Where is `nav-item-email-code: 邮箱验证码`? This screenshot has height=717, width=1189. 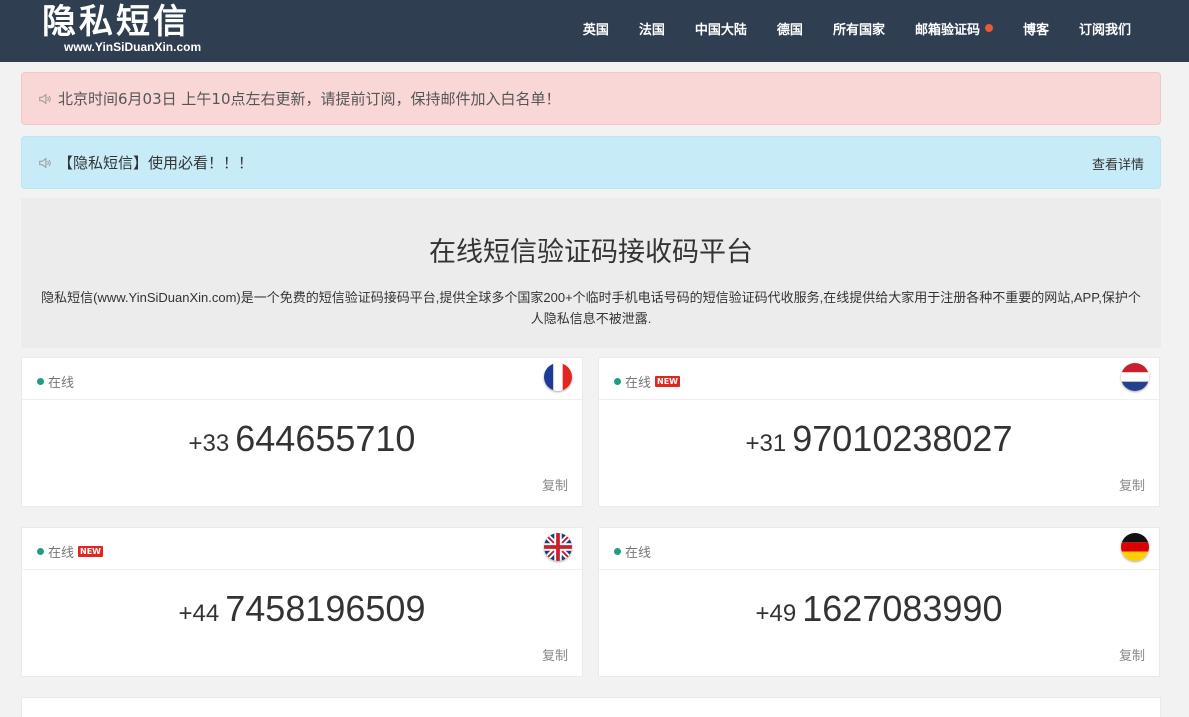
nav-item-email-code: 邮箱验证码 is located at coordinates (954, 28).